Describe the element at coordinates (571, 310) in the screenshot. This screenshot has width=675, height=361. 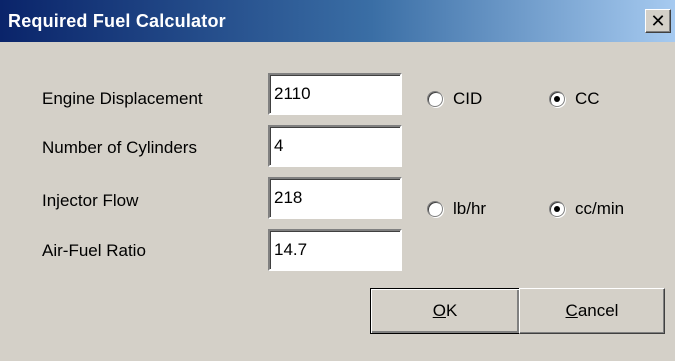
I see `cancel-mnemonic: C` at that location.